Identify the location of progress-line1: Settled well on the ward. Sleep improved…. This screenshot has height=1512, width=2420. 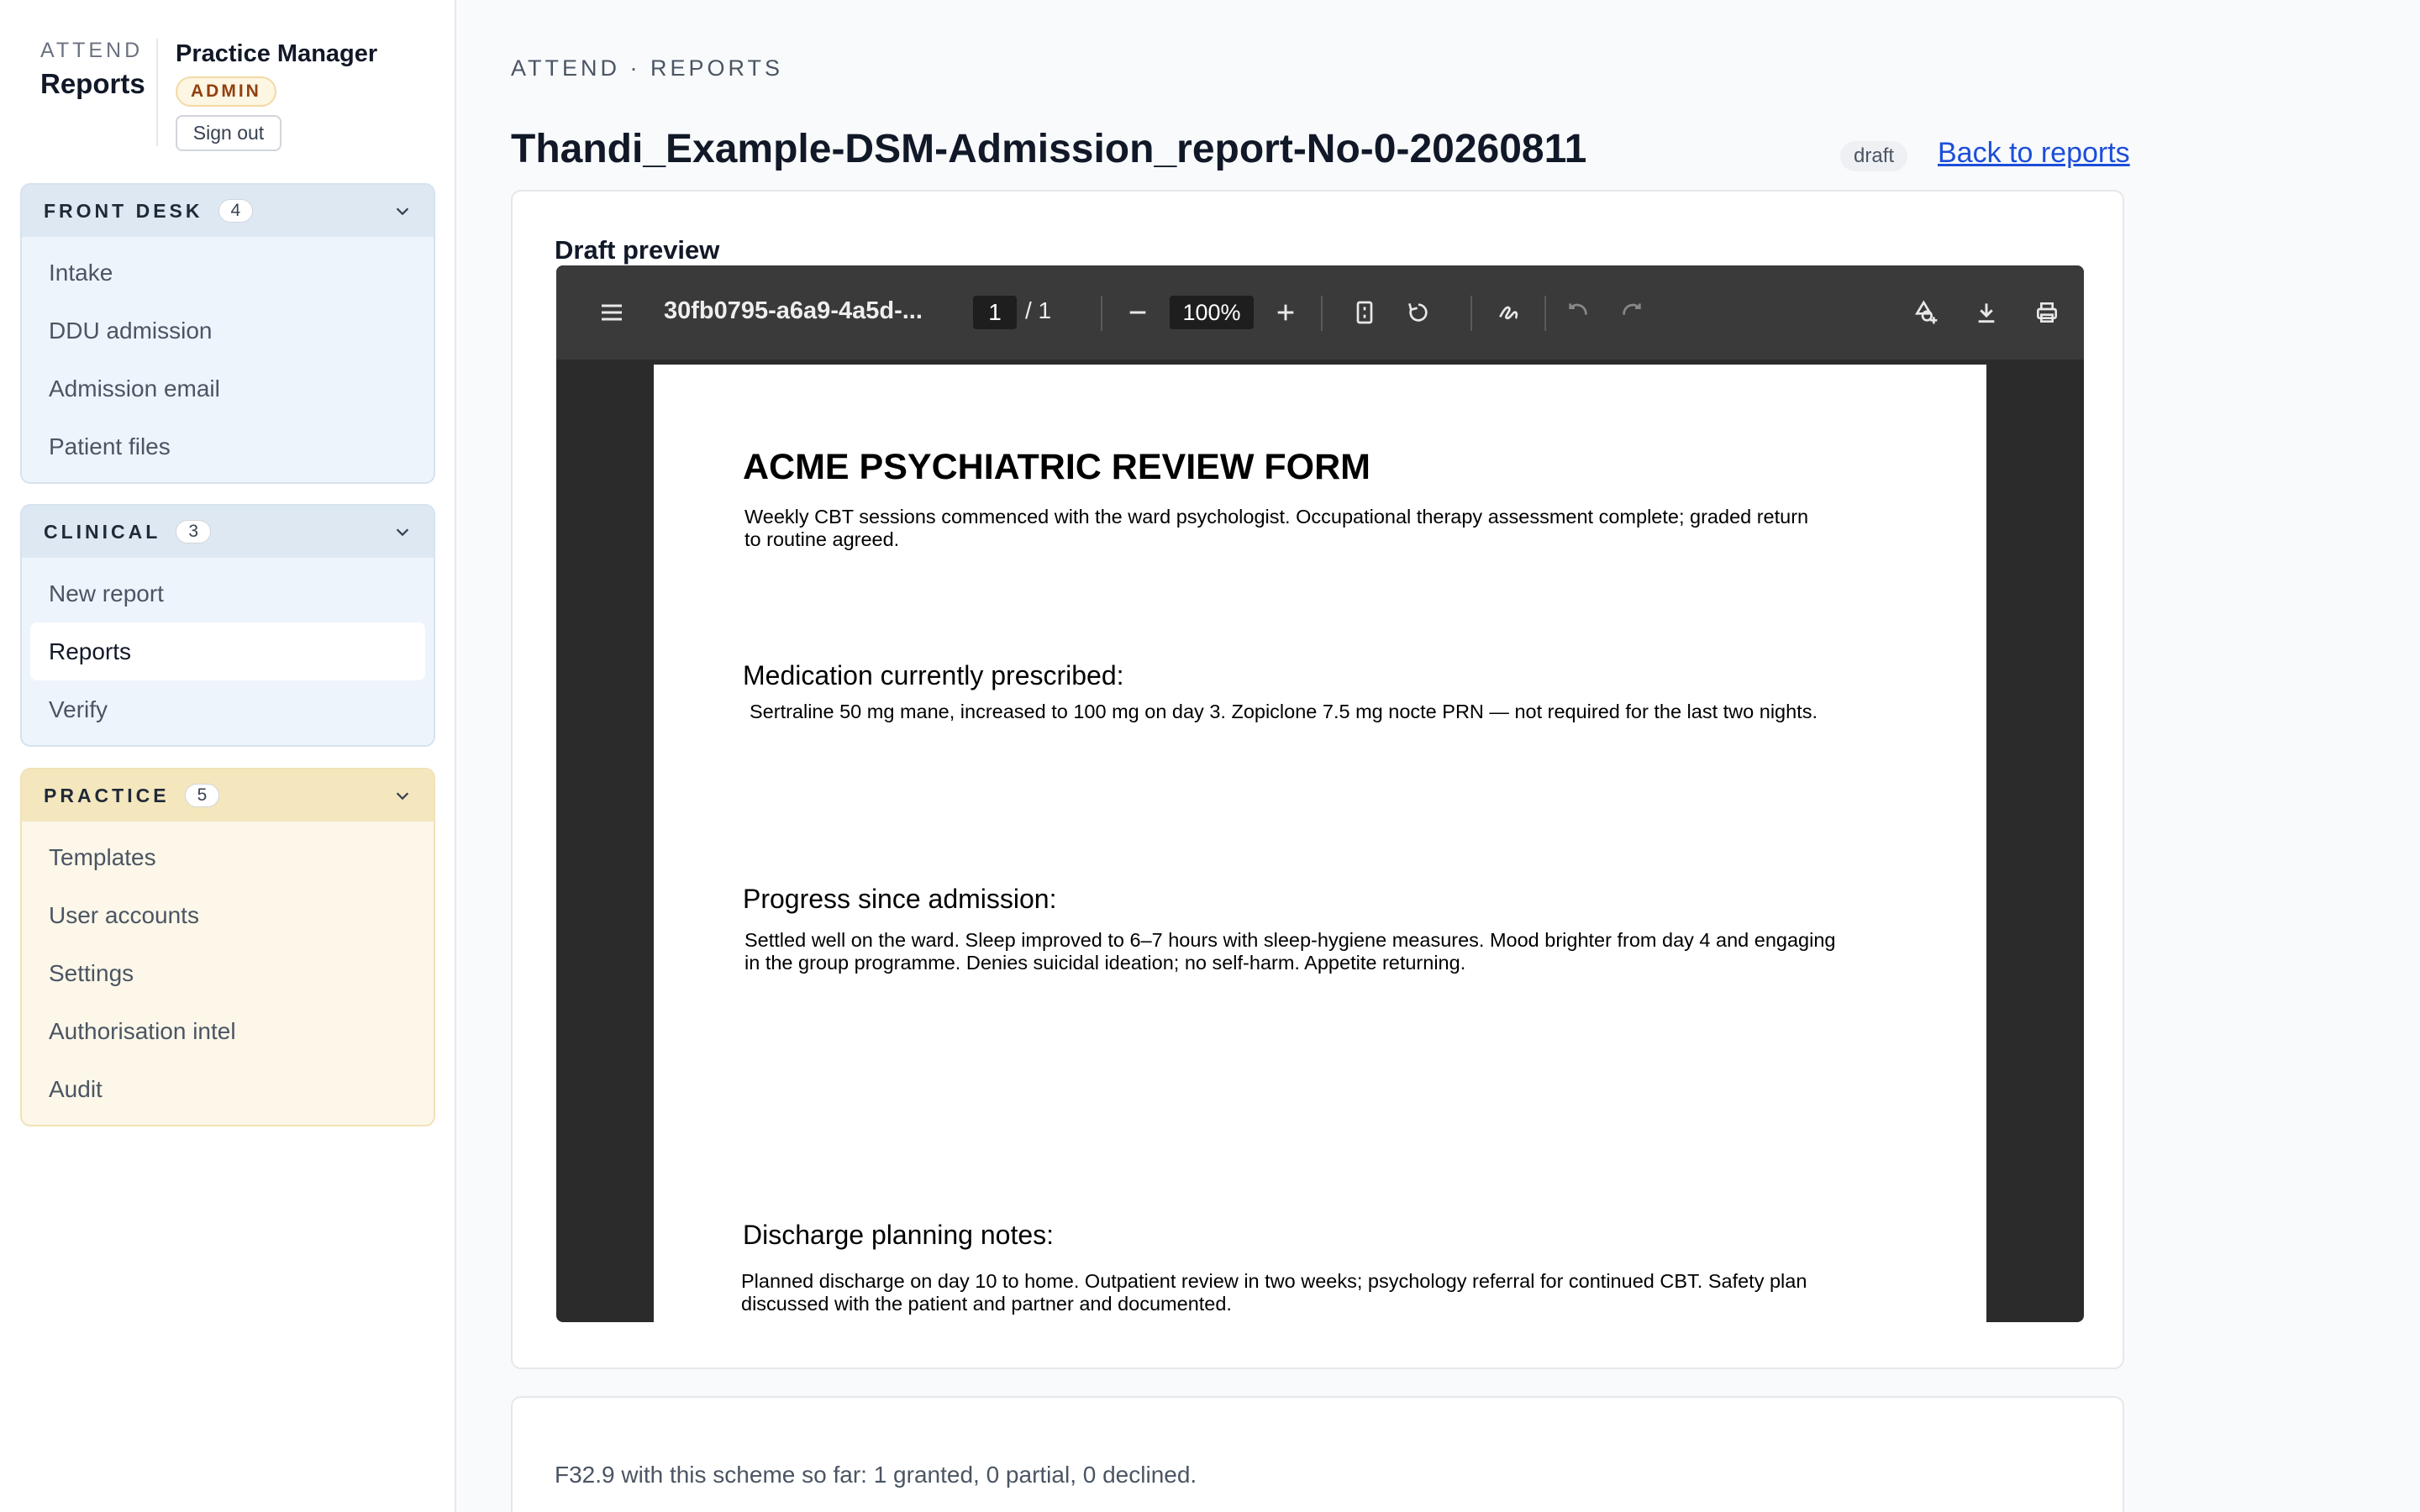
(1290, 940).